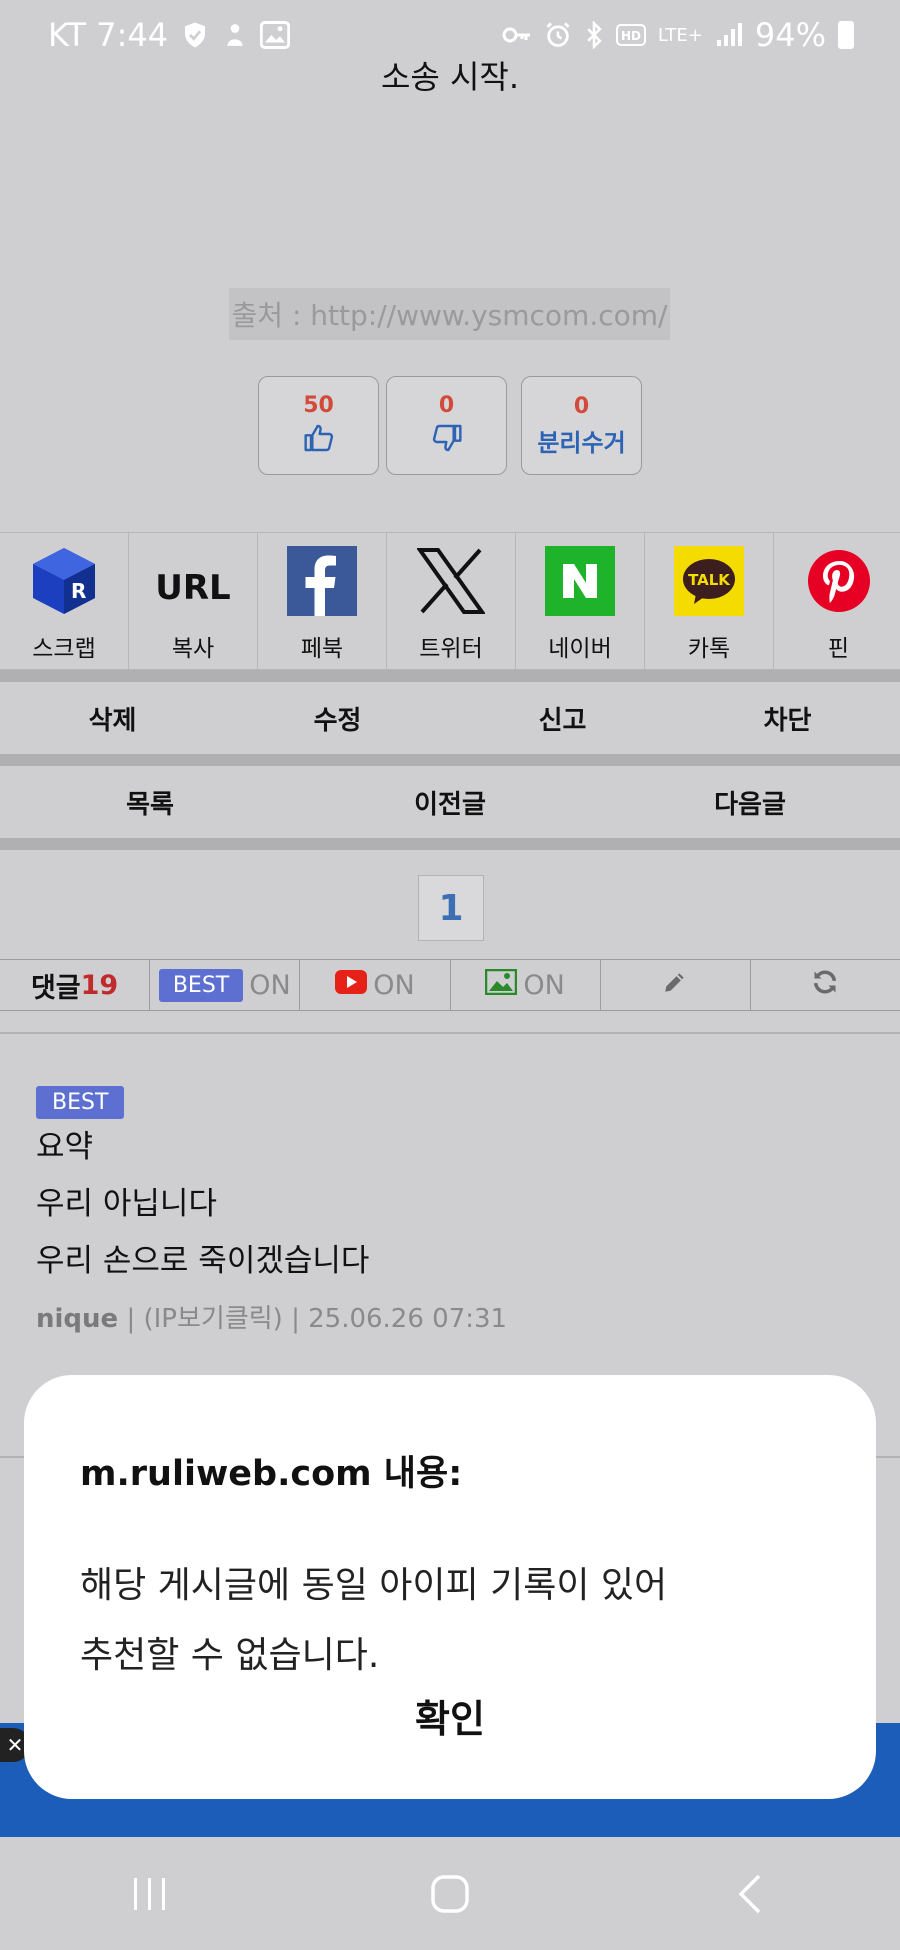 The width and height of the screenshot is (900, 1950). I want to click on person-icon, so click(235, 35).